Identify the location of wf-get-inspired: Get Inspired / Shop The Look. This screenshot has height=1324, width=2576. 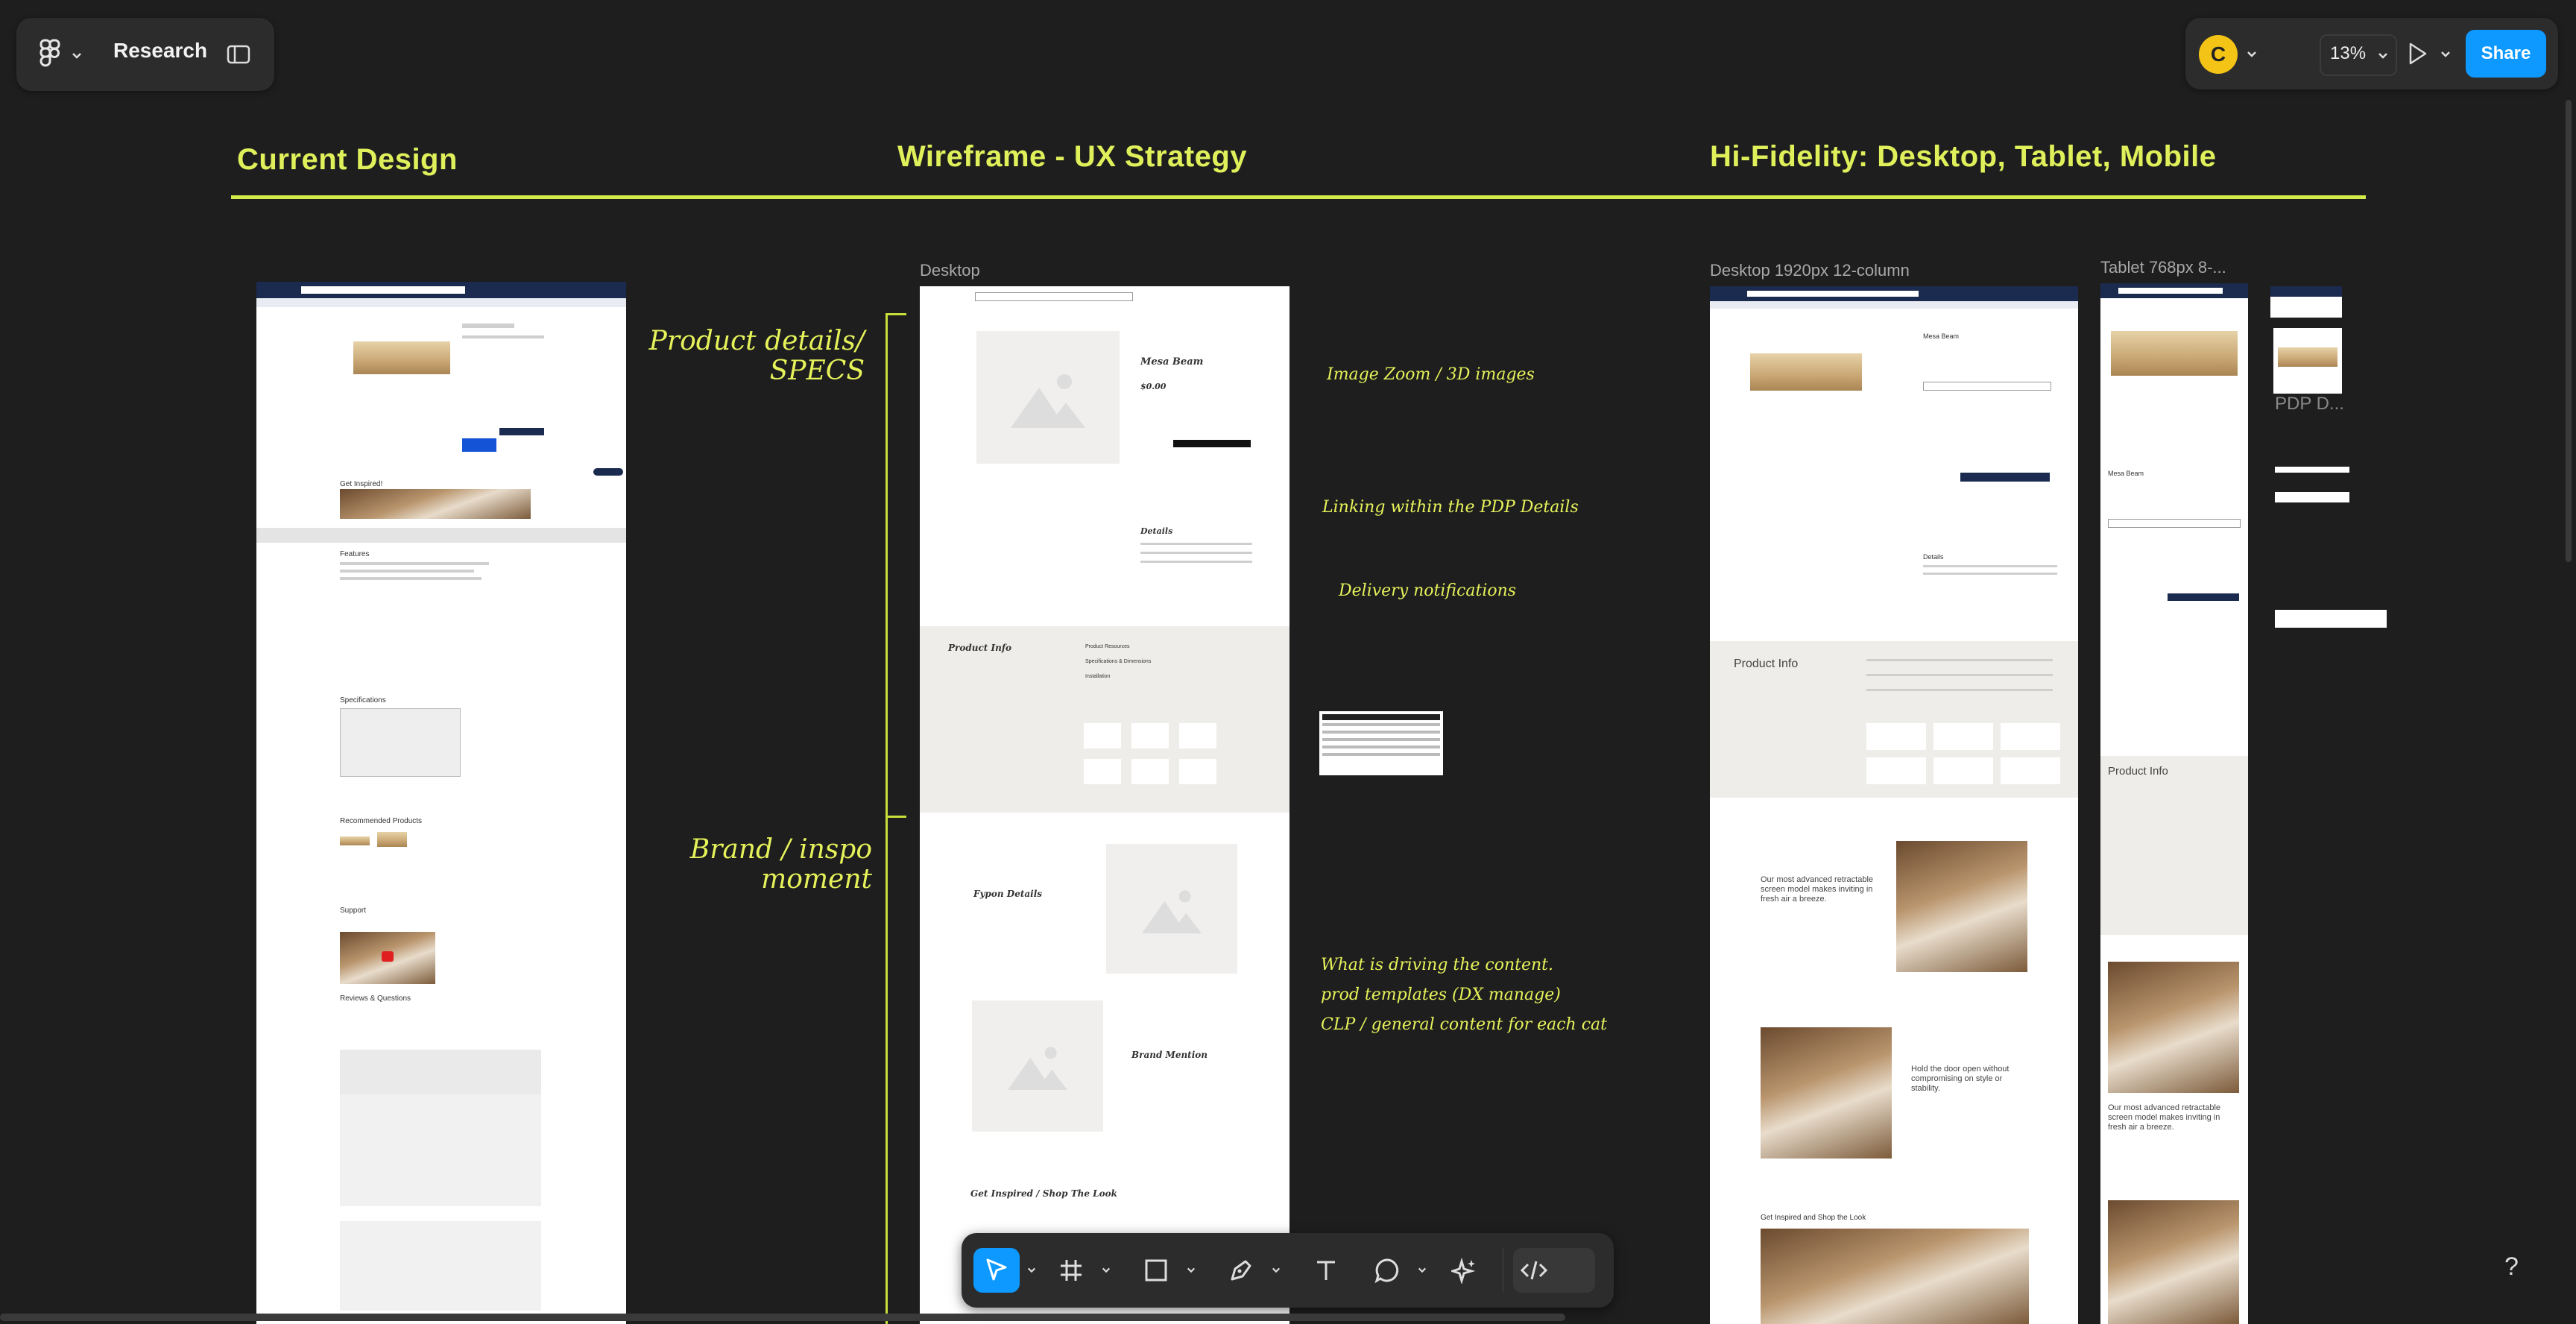
(1043, 1193).